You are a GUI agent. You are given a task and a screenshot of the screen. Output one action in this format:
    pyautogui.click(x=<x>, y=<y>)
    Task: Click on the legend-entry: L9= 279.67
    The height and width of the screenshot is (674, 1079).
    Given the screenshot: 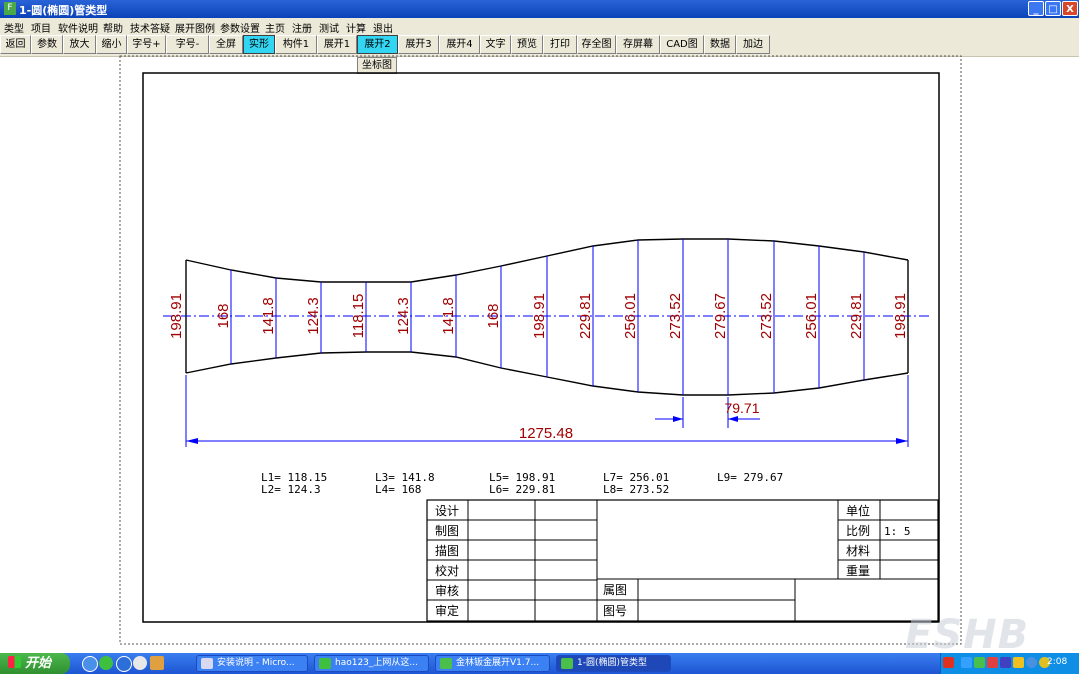 What is the action you would take?
    pyautogui.click(x=750, y=477)
    